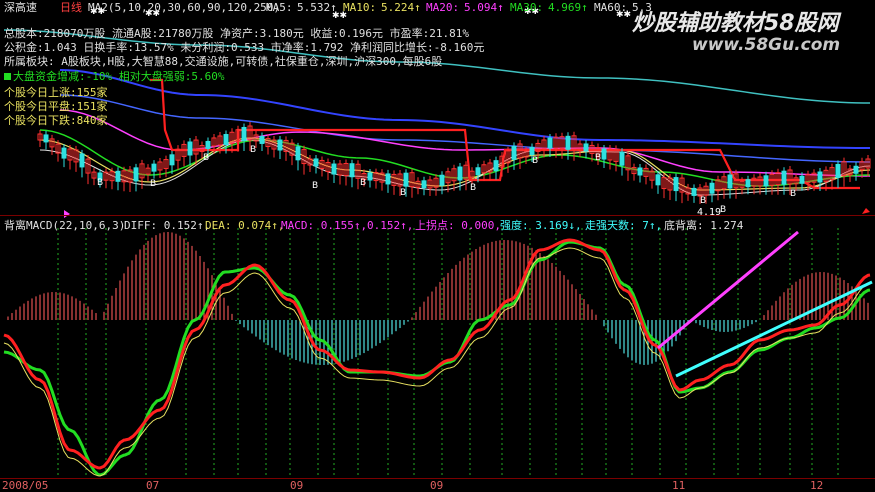 Image resolution: width=875 pixels, height=492 pixels. Describe the element at coordinates (184, 7) in the screenshot. I see `ma-params: MA2(5,10,20,30,60,90,120,250)` at that location.